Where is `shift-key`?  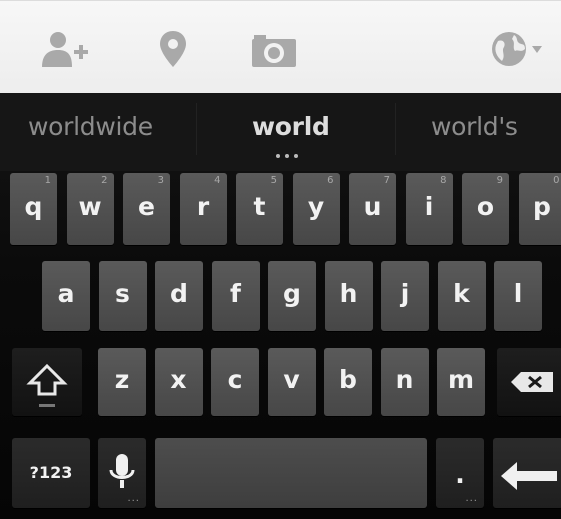
shift-key is located at coordinates (47, 382).